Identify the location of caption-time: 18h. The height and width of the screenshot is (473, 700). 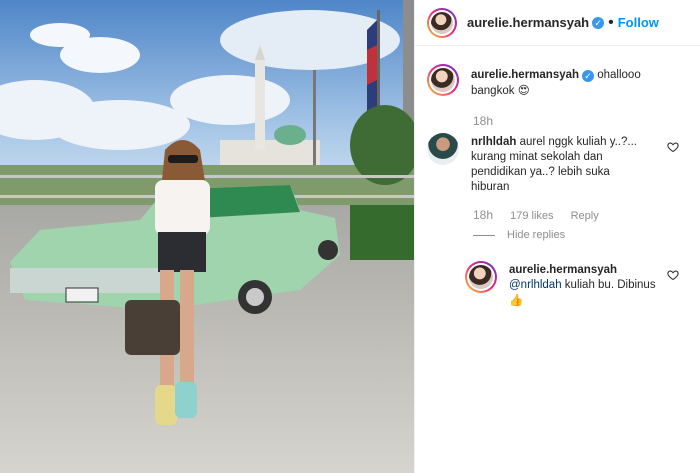
(483, 121).